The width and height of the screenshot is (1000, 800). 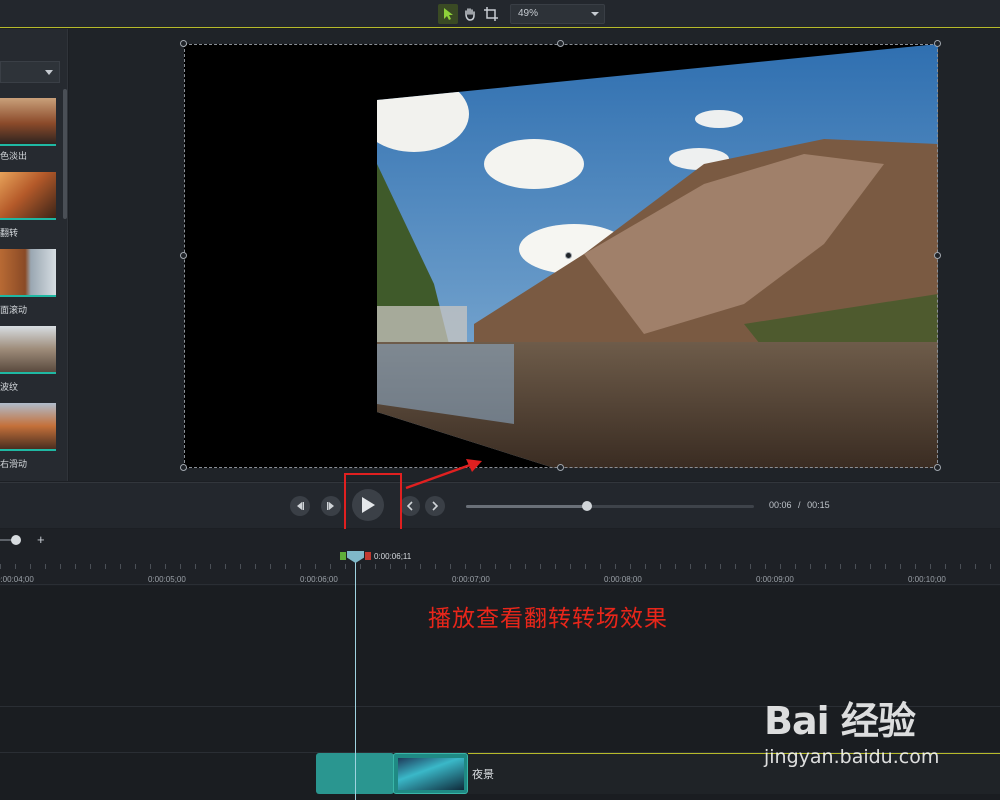 I want to click on in-point-marker, so click(x=343, y=556).